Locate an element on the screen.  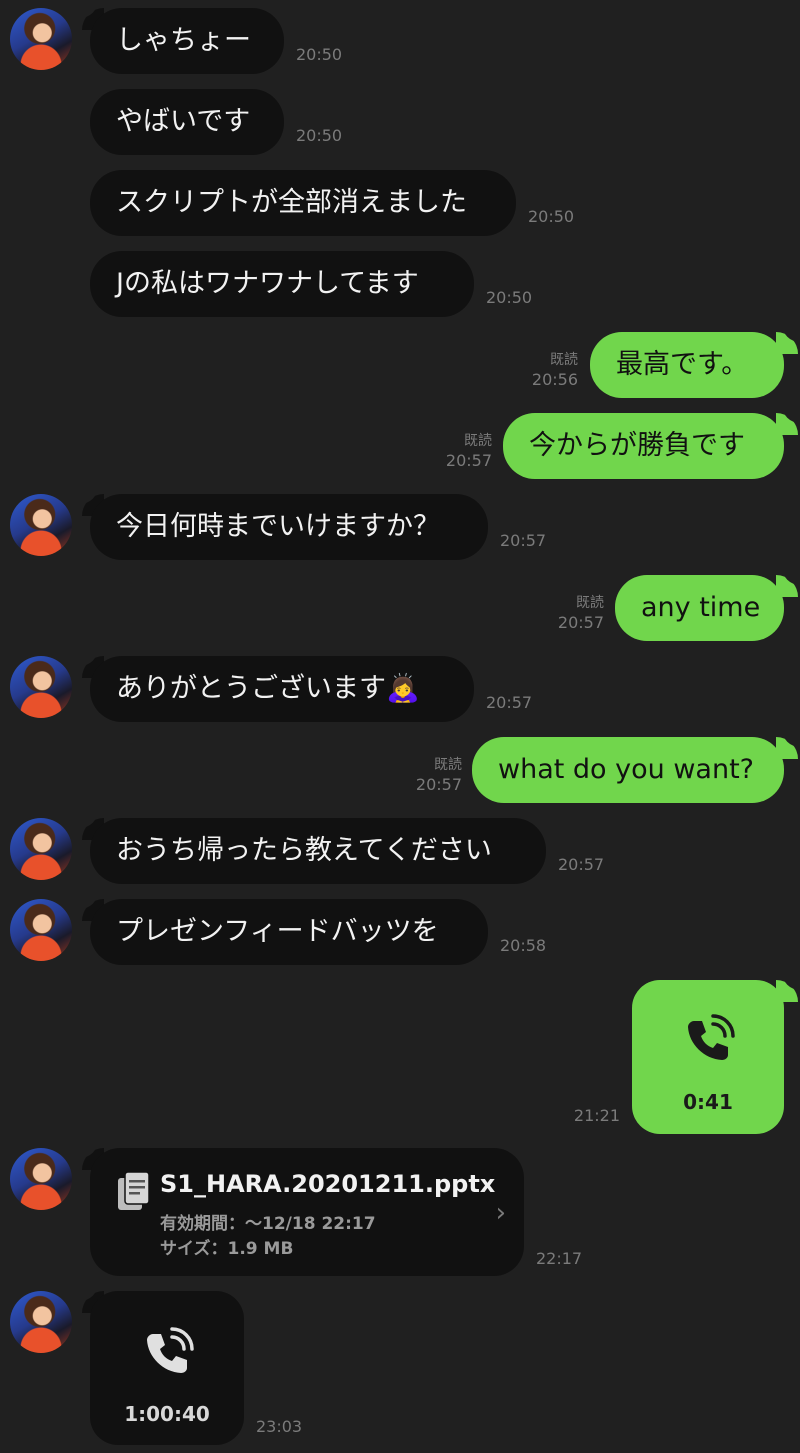
message-bubble: 今日何時までいけますか？ is located at coordinates (289, 527).